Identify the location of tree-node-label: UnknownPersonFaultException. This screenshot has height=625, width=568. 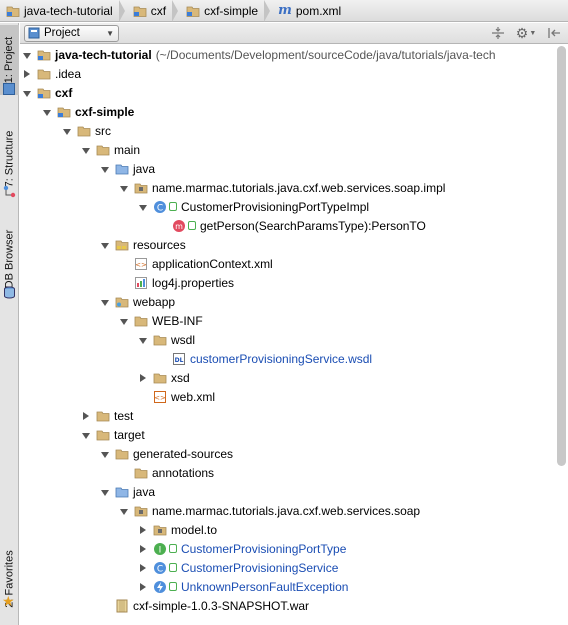
(265, 586).